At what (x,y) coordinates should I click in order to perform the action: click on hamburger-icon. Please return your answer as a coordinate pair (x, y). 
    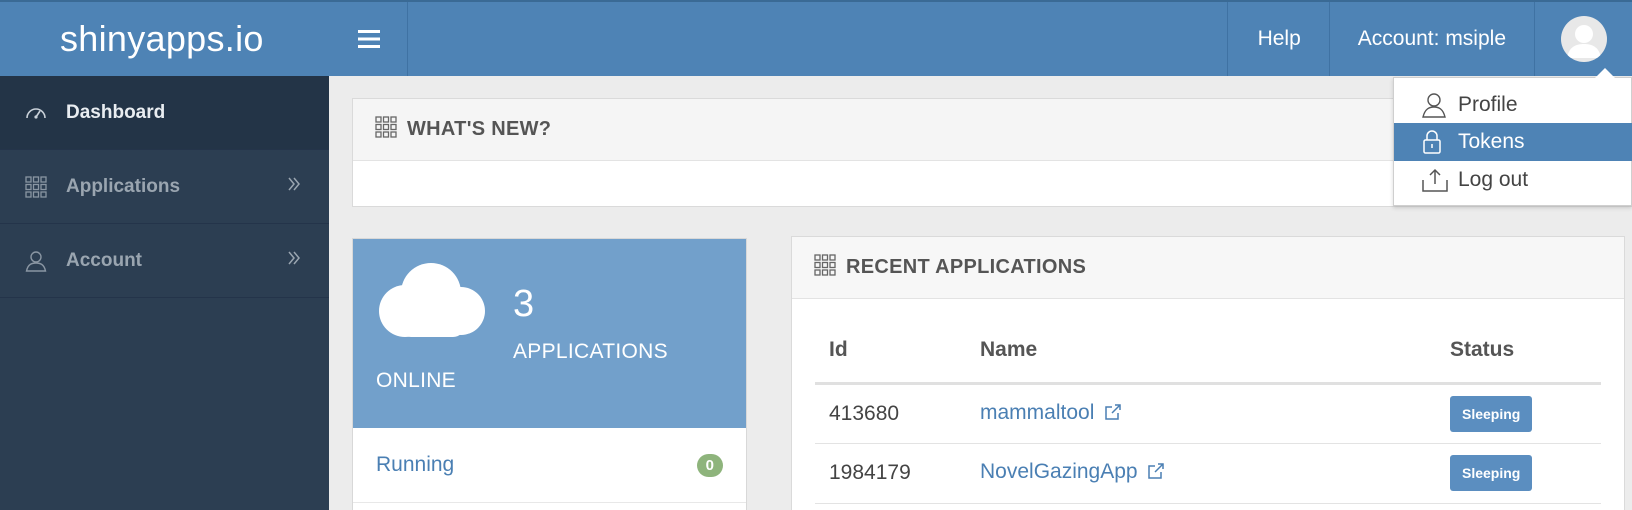
    Looking at the image, I should click on (368, 39).